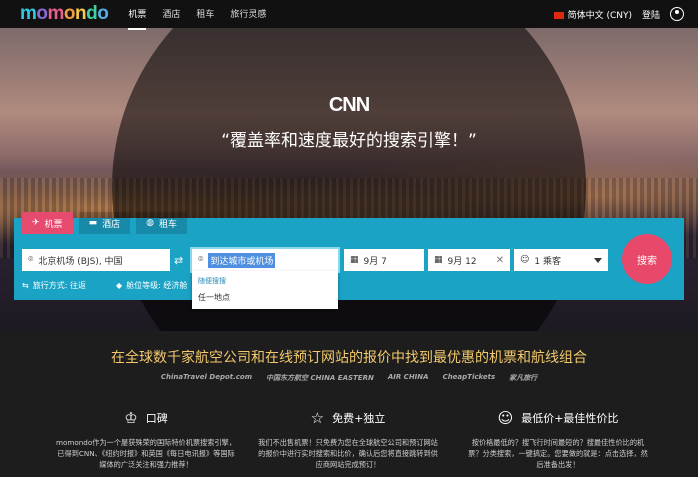  What do you see at coordinates (525, 260) in the screenshot?
I see `passenger-icon: ☺` at bounding box center [525, 260].